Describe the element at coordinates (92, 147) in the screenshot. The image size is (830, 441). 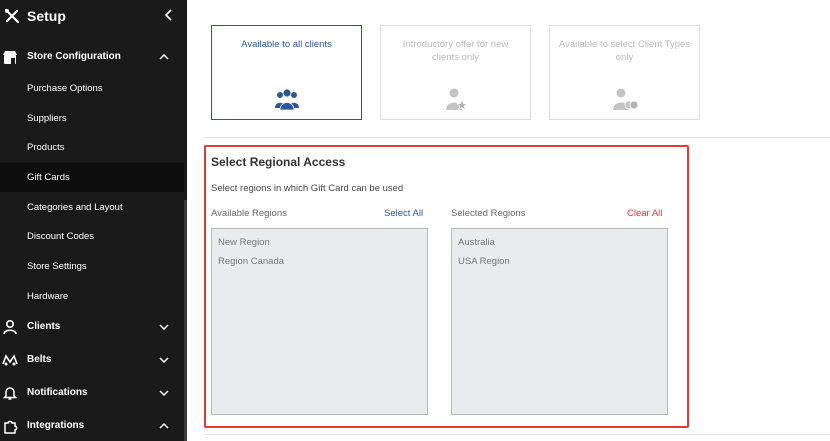
I see `sidebar-item-products: Products` at that location.